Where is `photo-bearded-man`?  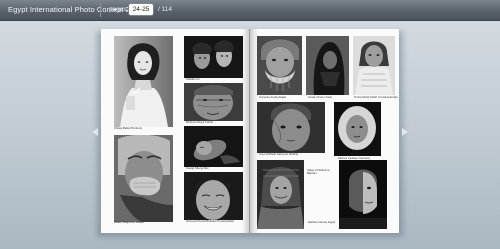 photo-bearded-man is located at coordinates (279, 65).